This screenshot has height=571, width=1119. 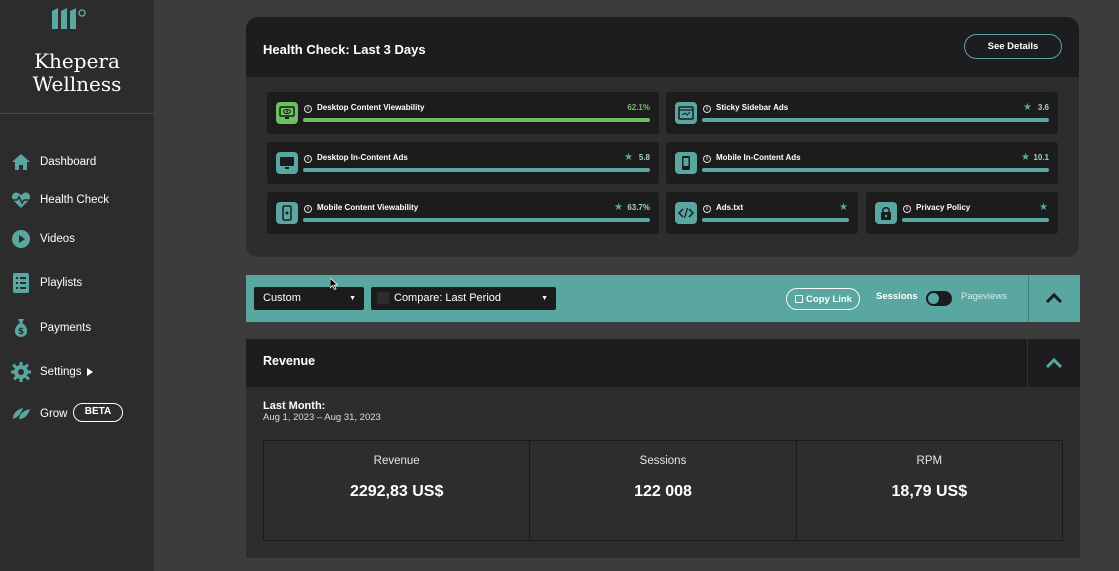 I want to click on health-card-ads-txt: i Ads.txt ★, so click(x=762, y=213).